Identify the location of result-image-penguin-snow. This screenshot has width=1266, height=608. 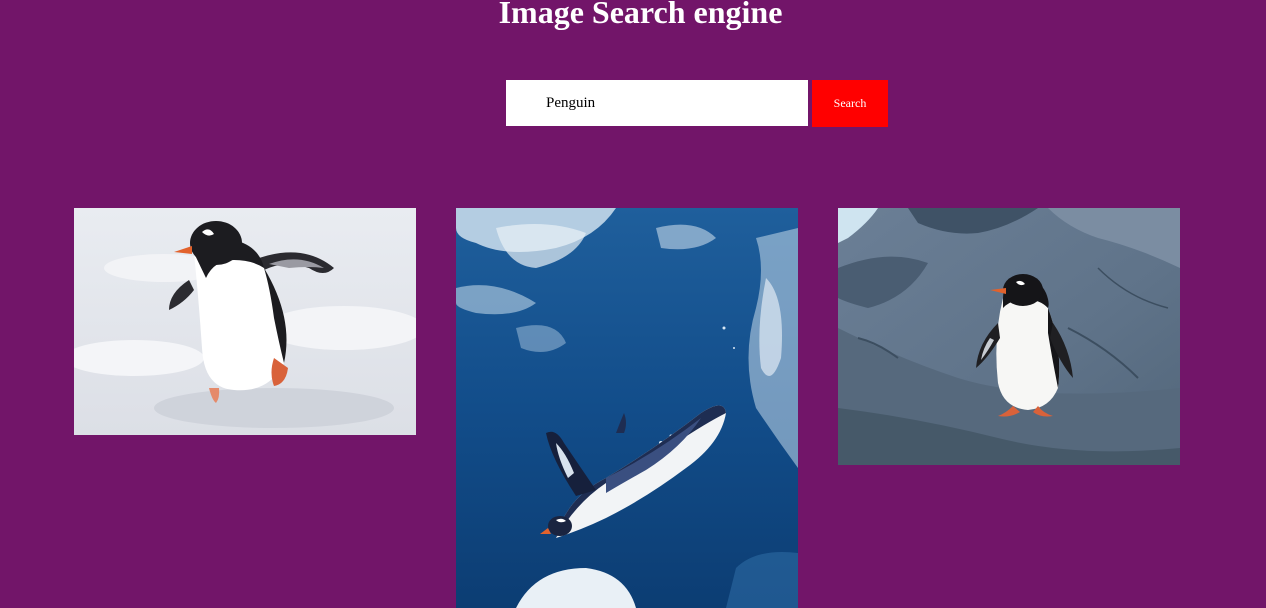
(245, 321).